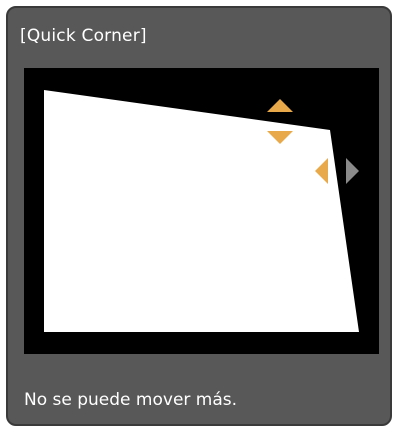 This screenshot has width=396, height=432. What do you see at coordinates (131, 400) in the screenshot?
I see `status-message: No se puede mover más.` at bounding box center [131, 400].